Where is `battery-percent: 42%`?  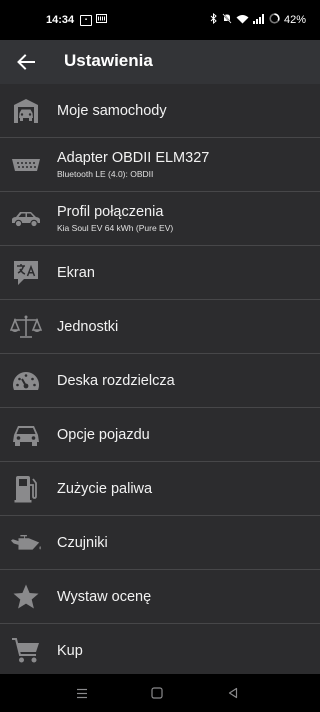
battery-percent: 42% is located at coordinates (294, 20).